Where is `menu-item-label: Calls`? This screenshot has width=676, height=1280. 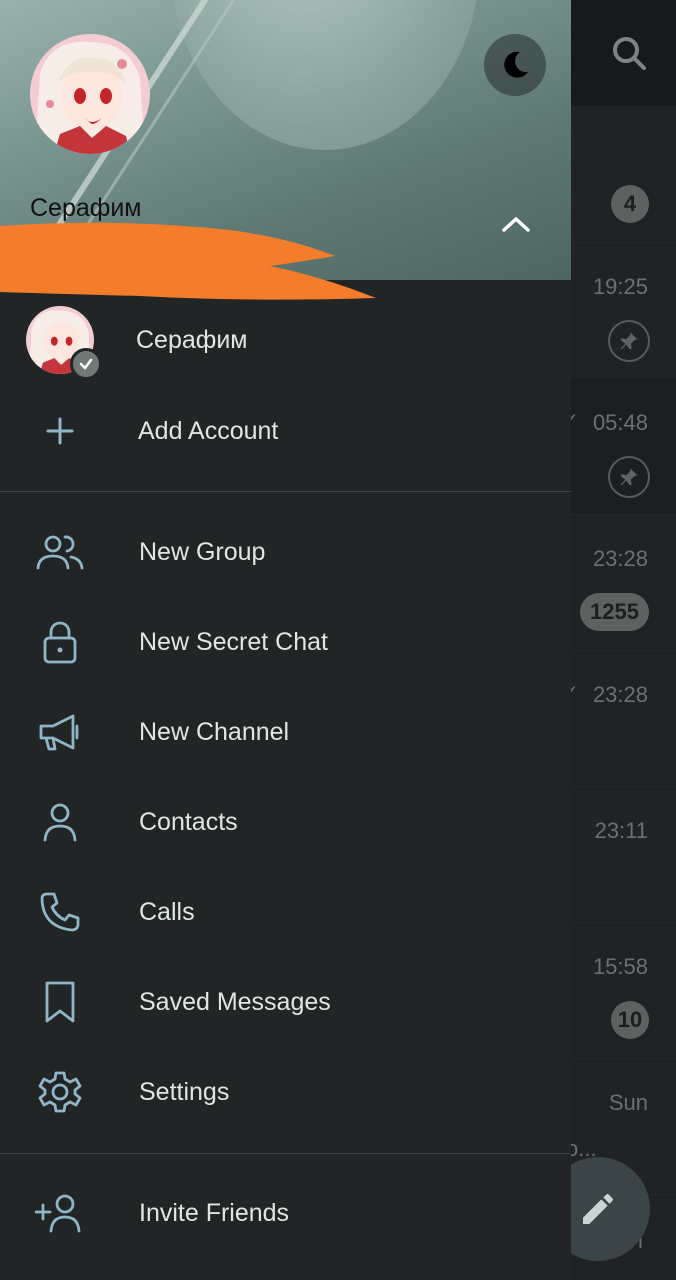
menu-item-label: Calls is located at coordinates (167, 912).